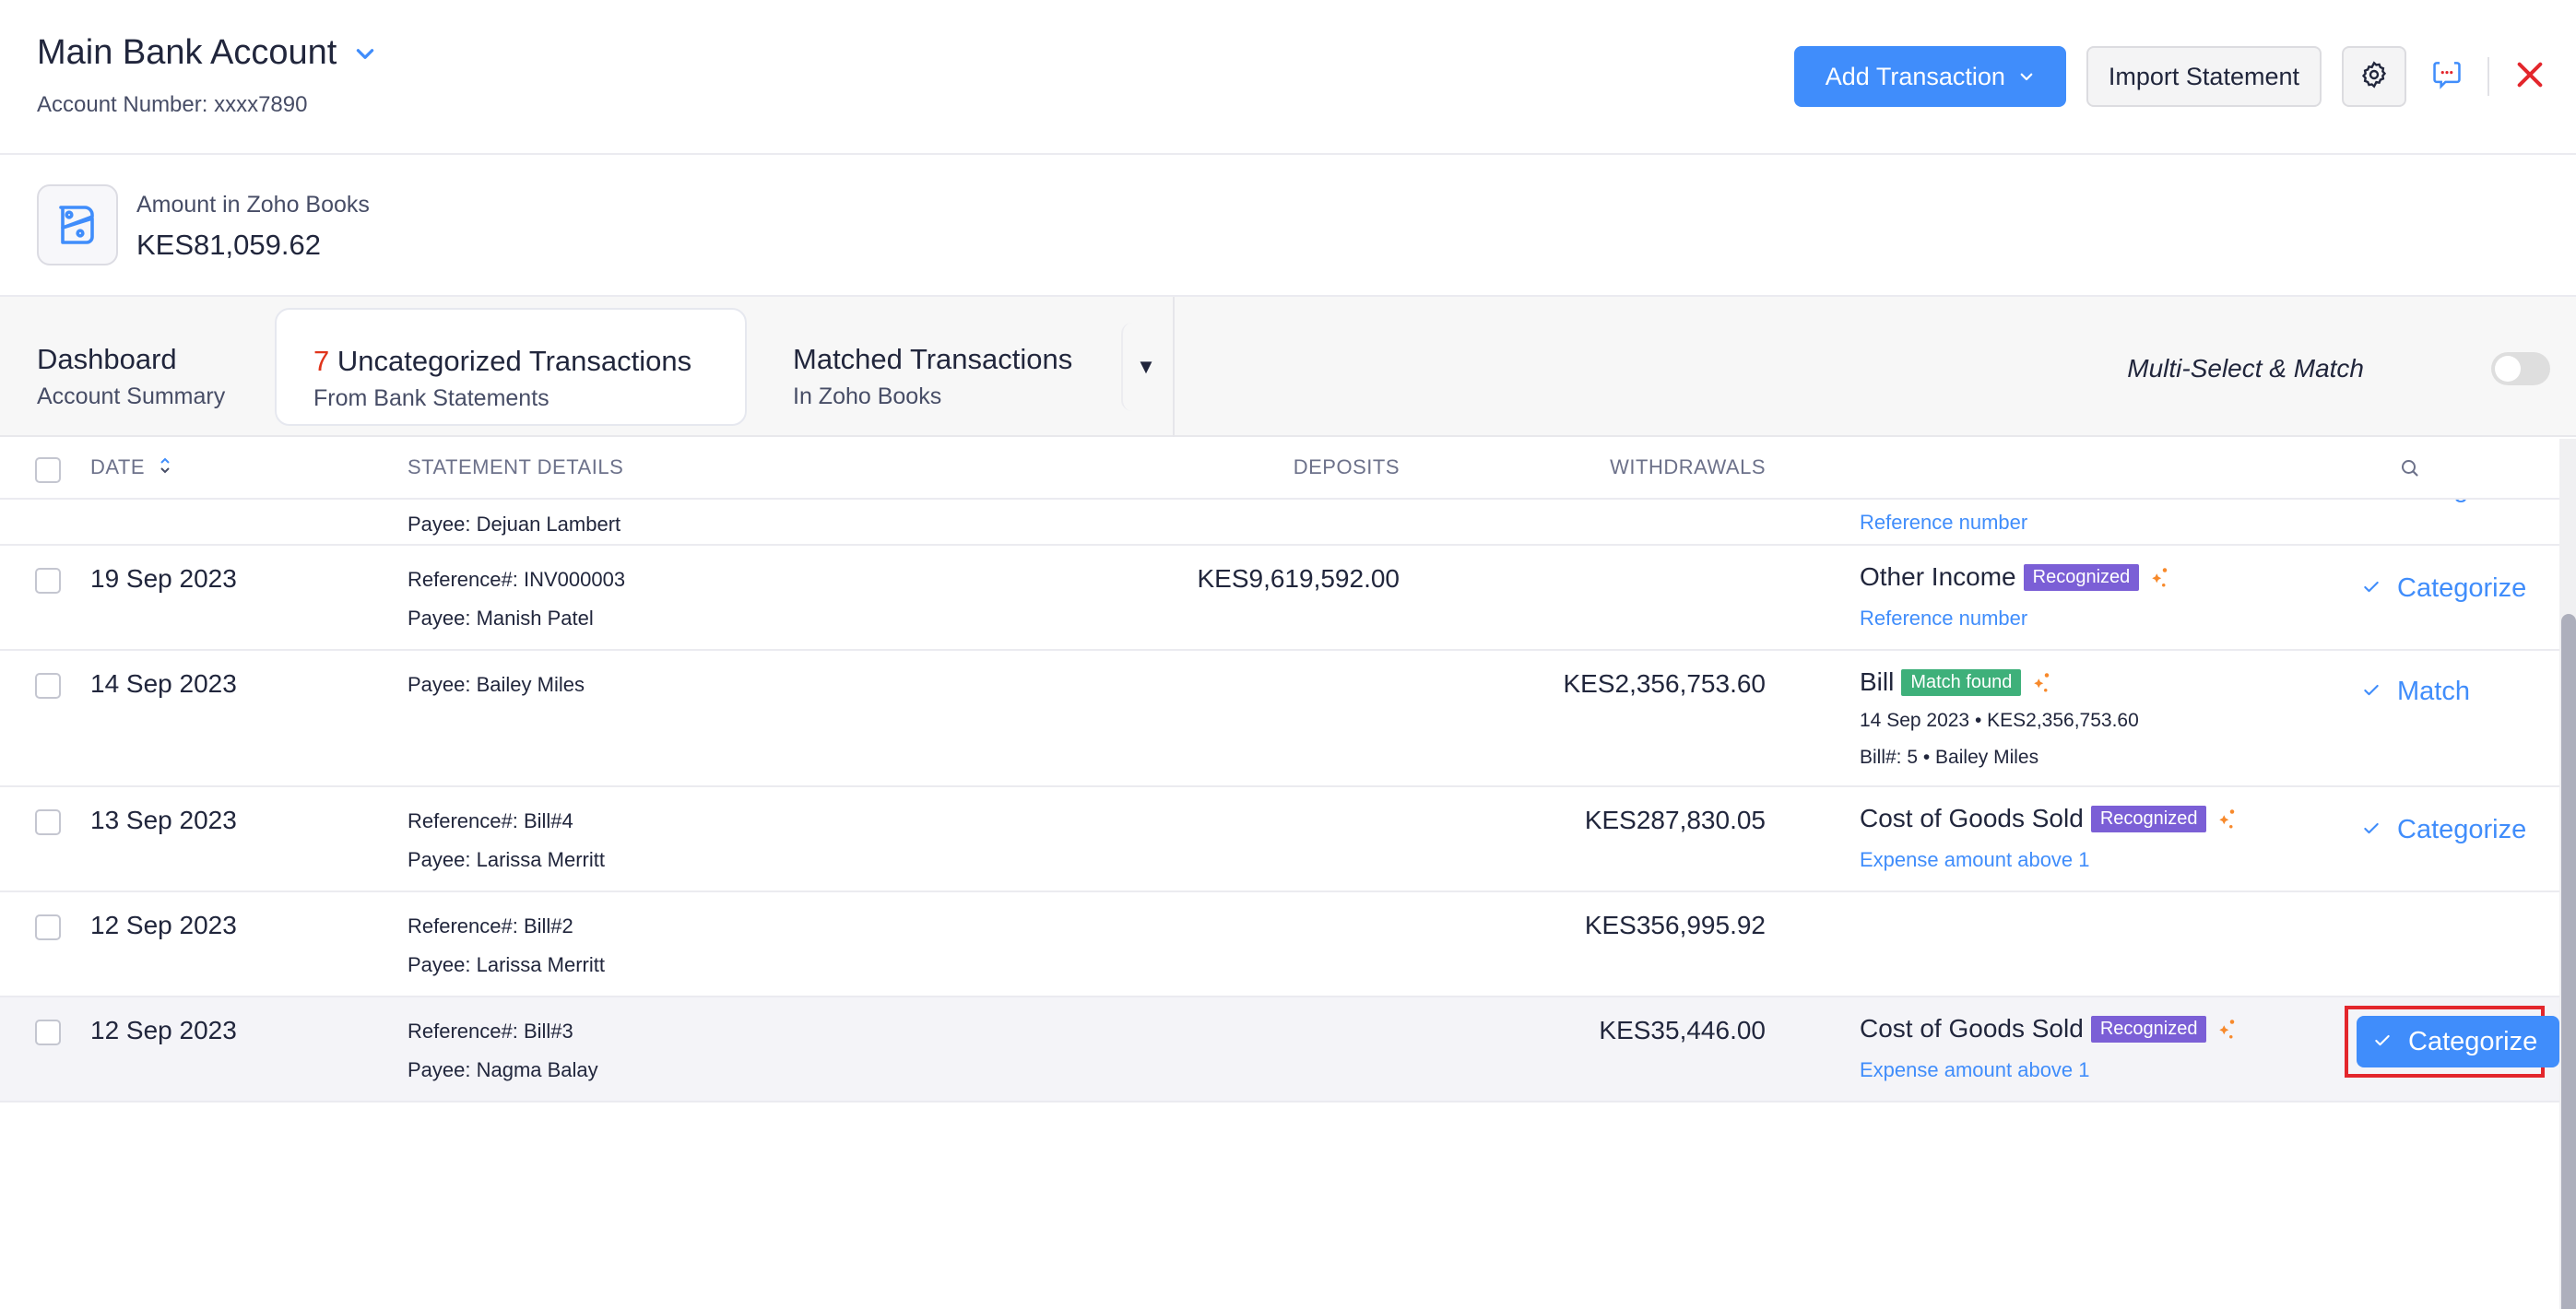  What do you see at coordinates (516, 466) in the screenshot?
I see `column-statement-details: STATEMENT DETAILS` at bounding box center [516, 466].